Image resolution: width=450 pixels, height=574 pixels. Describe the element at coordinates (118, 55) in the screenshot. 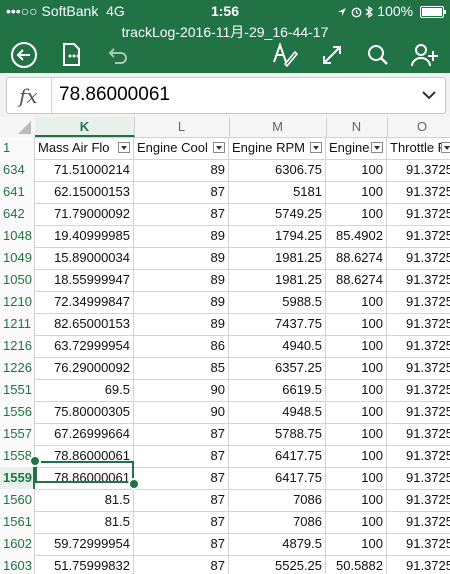

I see `undo-icon` at that location.